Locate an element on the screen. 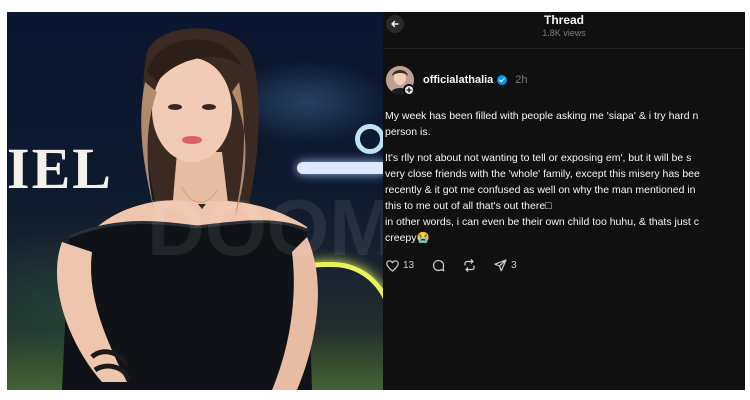 This screenshot has width=750, height=400. comment-icon is located at coordinates (439, 265).